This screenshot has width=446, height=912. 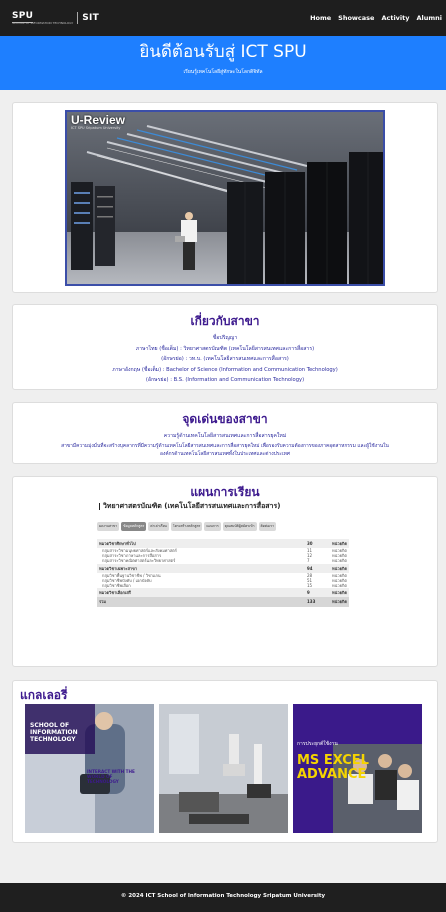 What do you see at coordinates (223, 52) in the screenshot?
I see `hero-title: ยินดีต้อนรับสู่ ICT SPU` at bounding box center [223, 52].